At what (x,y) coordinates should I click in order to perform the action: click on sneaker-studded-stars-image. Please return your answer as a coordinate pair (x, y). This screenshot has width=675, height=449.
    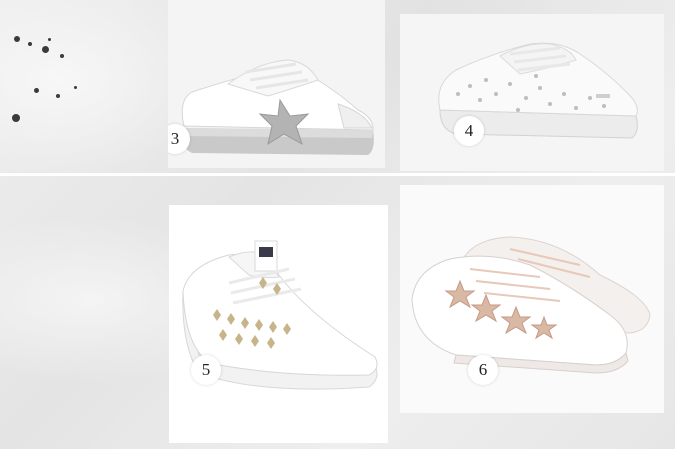
    Looking at the image, I should click on (538, 90).